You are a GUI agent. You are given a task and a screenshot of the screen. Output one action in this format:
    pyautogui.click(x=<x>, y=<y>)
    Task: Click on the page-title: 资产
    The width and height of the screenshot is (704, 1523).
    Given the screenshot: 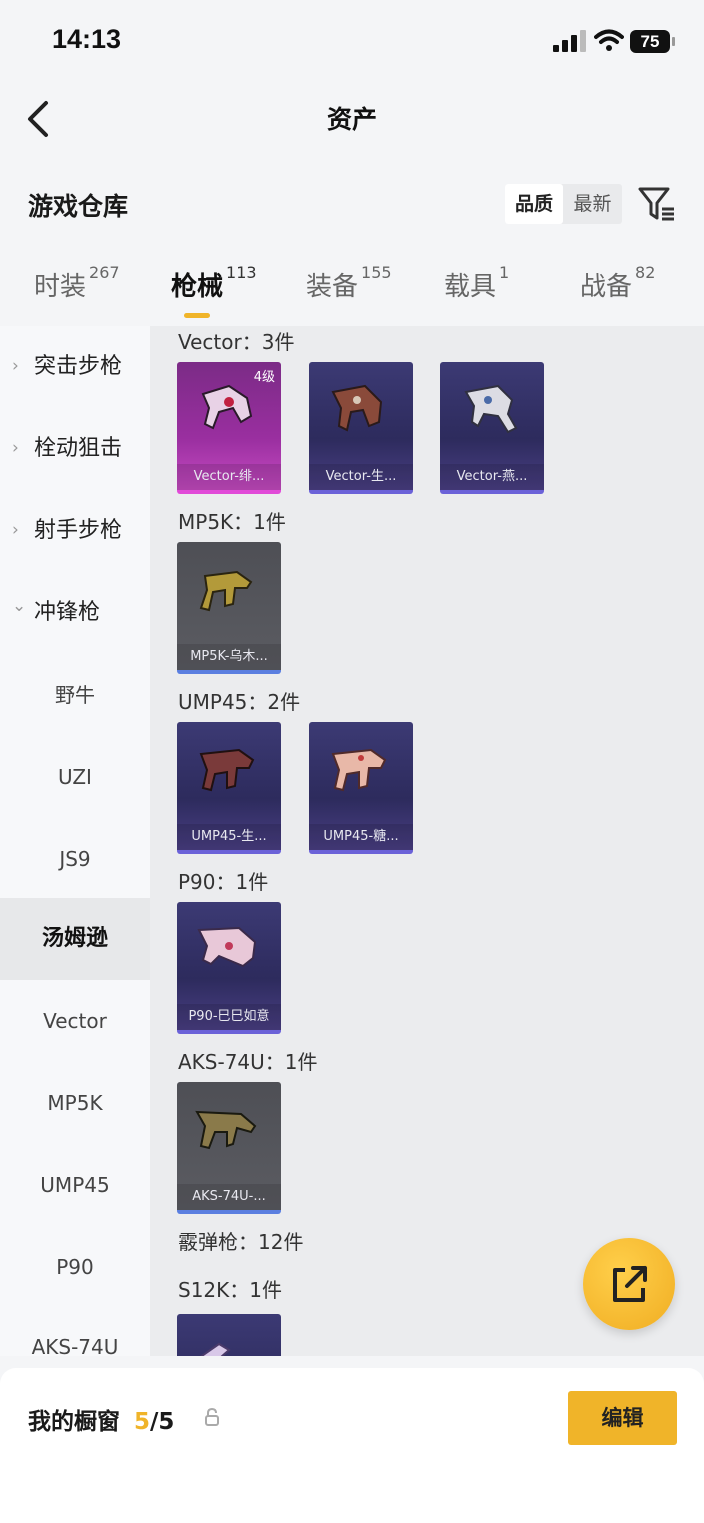 What is the action you would take?
    pyautogui.click(x=351, y=119)
    